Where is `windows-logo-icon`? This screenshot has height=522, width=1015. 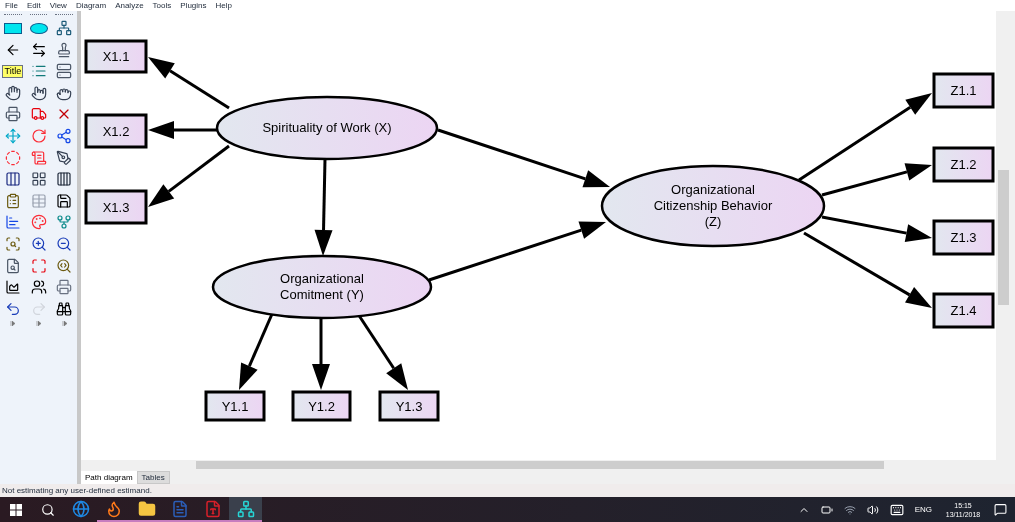 windows-logo-icon is located at coordinates (16, 509).